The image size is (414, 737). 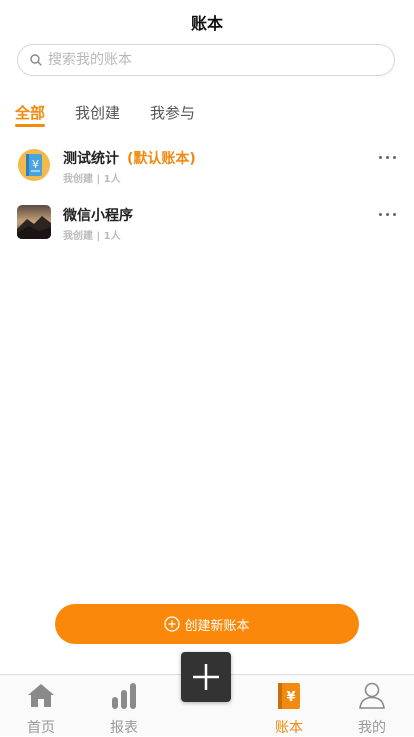 I want to click on plus-icon, so click(x=206, y=677).